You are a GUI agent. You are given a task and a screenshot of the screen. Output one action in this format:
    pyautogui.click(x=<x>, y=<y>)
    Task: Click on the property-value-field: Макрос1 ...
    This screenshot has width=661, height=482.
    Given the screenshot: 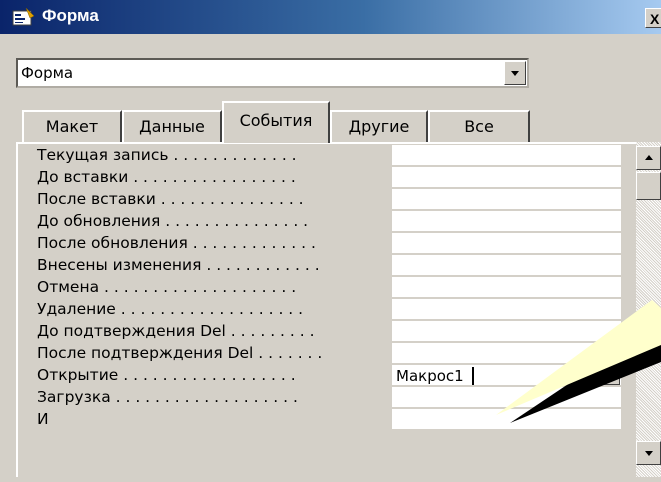 What is the action you would take?
    pyautogui.click(x=506, y=375)
    